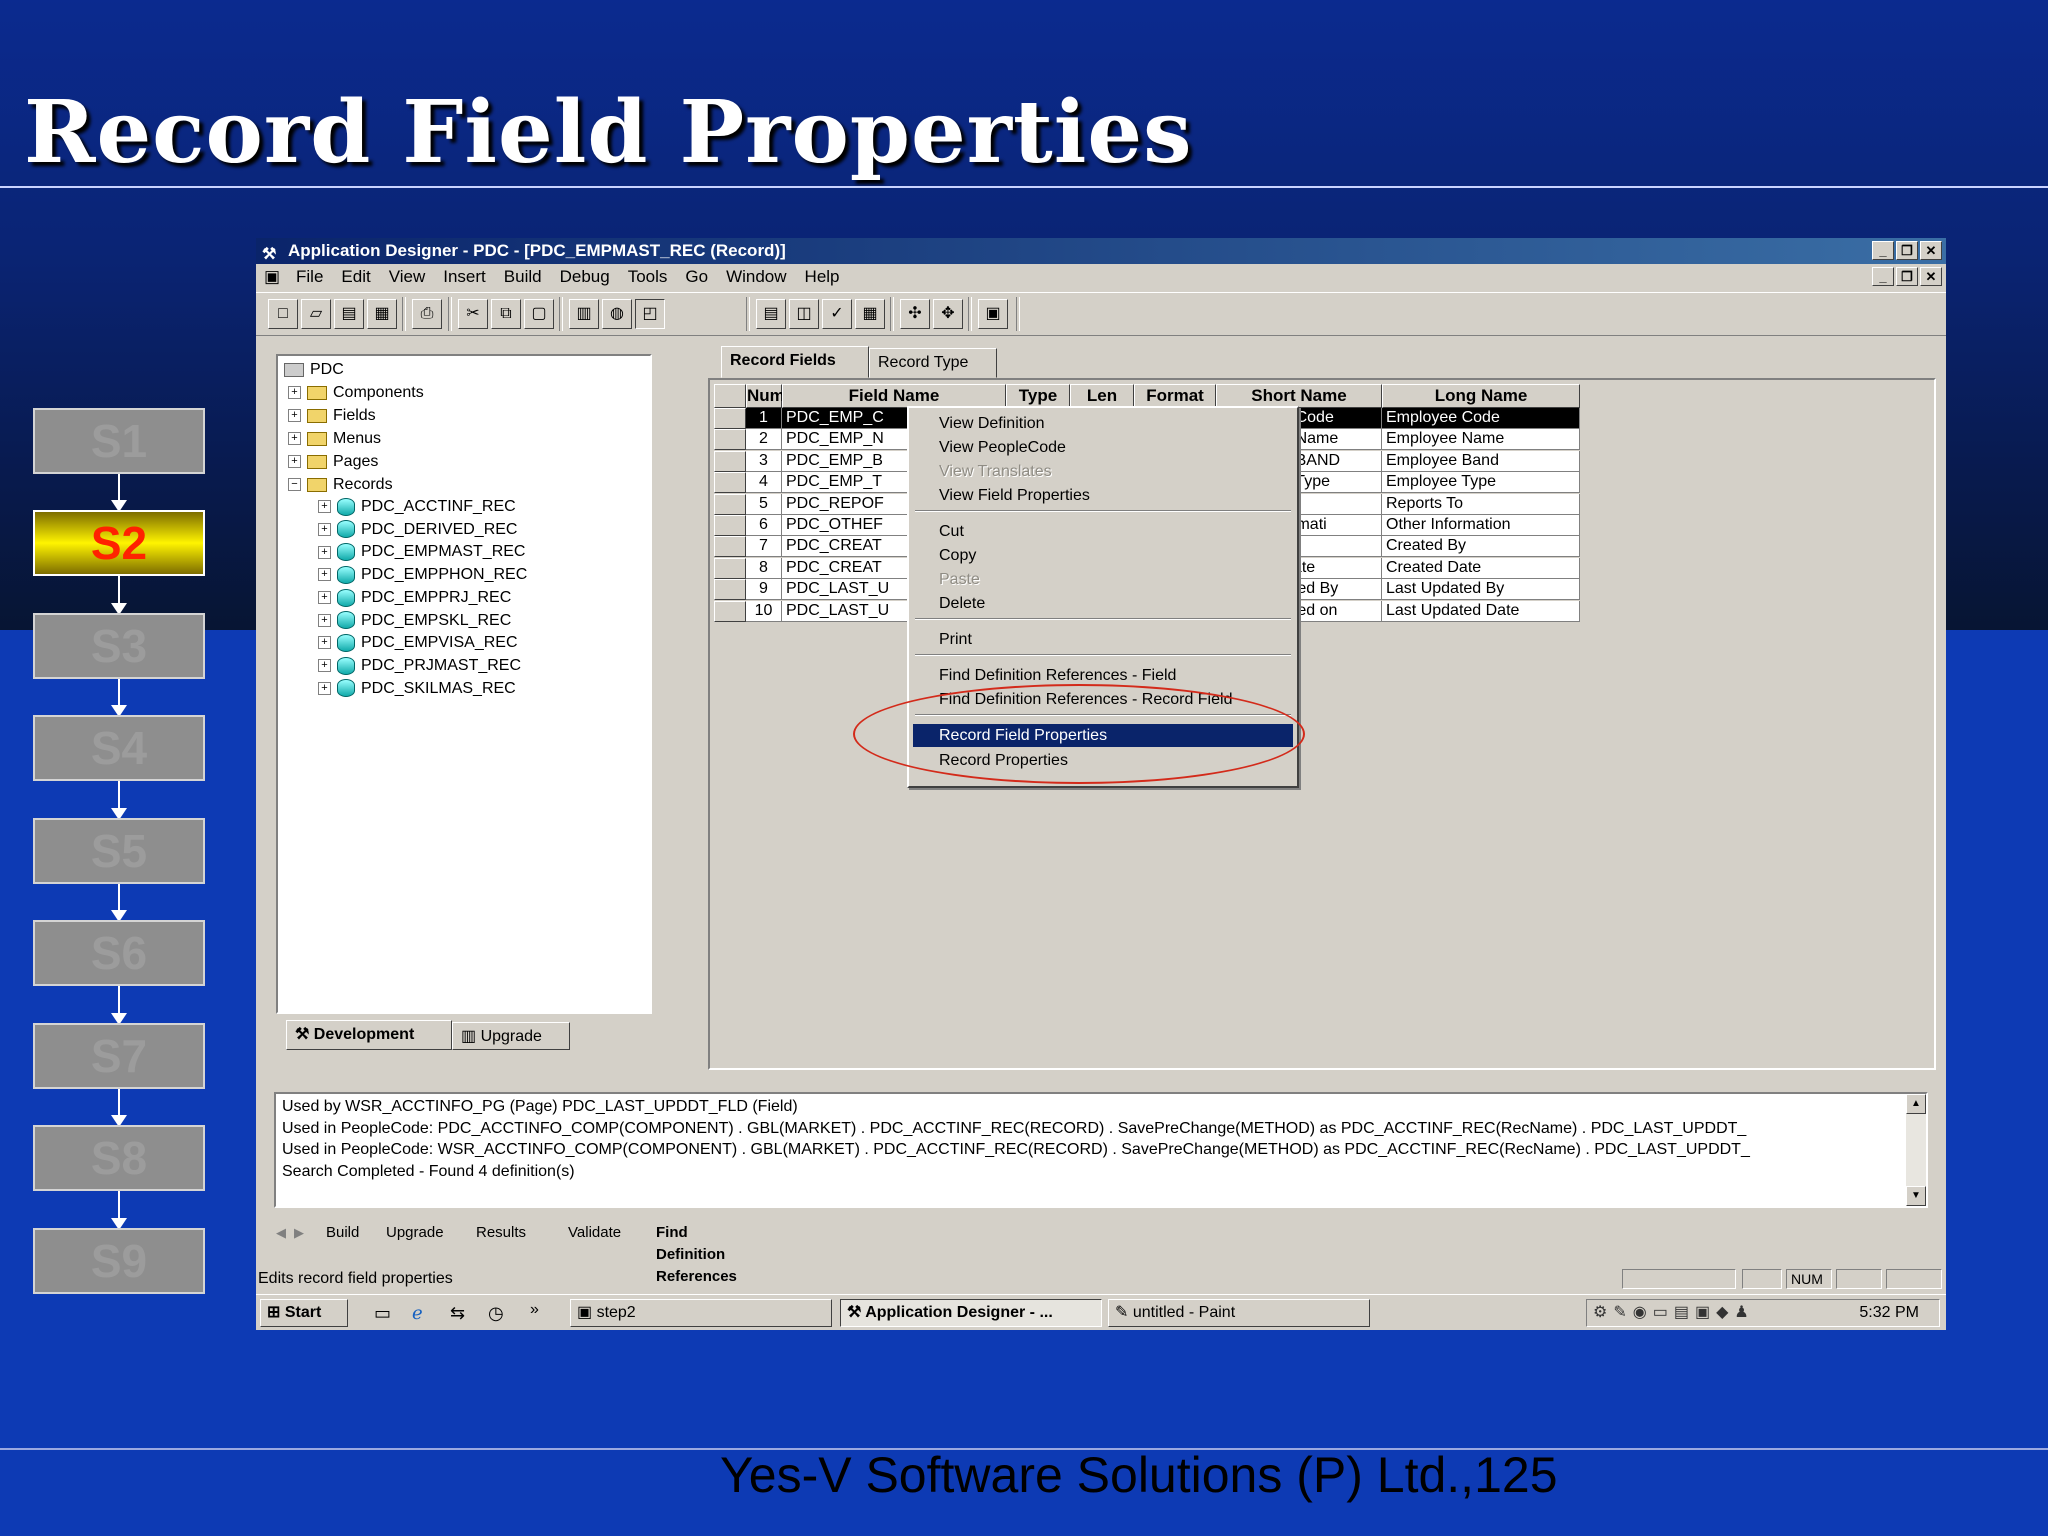 The height and width of the screenshot is (1536, 2048). What do you see at coordinates (650, 314) in the screenshot?
I see `validate-icon: ◰` at bounding box center [650, 314].